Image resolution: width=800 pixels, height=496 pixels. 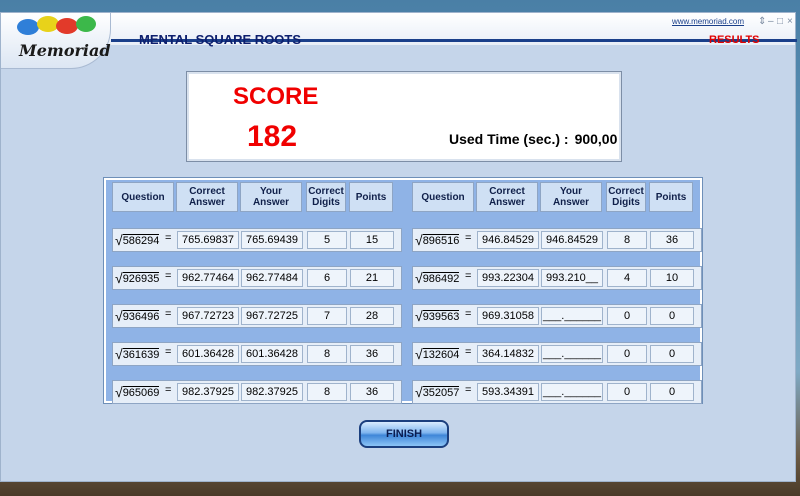 I want to click on radicand: 926935, so click(x=141, y=278).